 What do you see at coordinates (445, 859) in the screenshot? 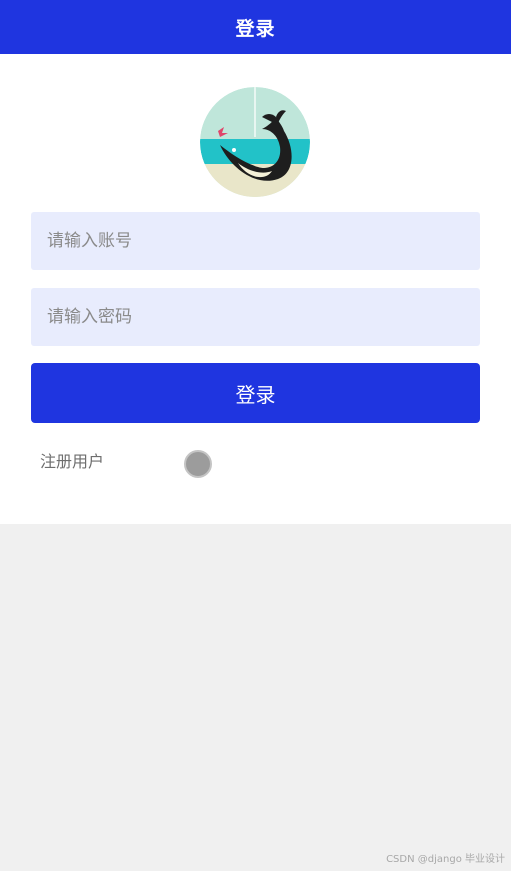
I see `watermark: CSDN @django 毕业设计` at bounding box center [445, 859].